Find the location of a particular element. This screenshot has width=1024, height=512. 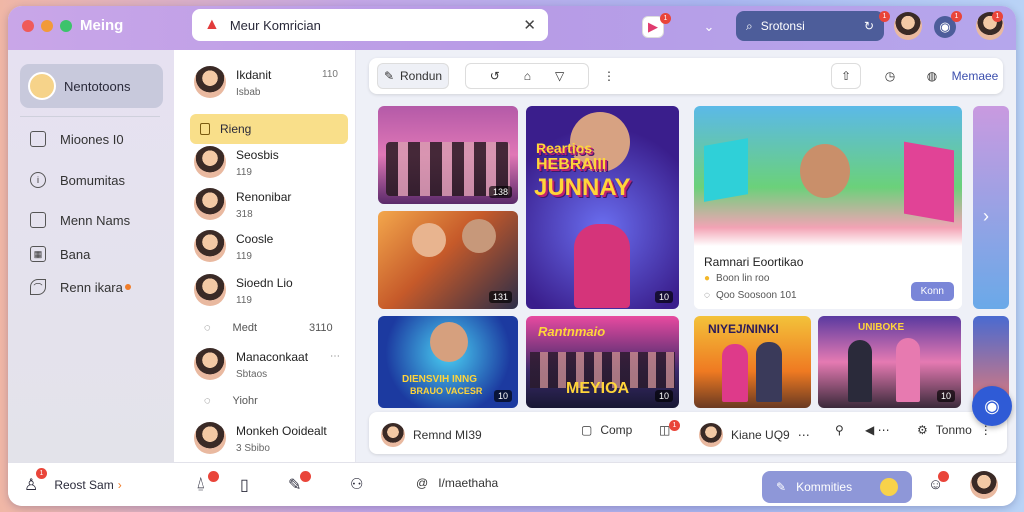

video-tile: NIYEJ/NINKI is located at coordinates (752, 362).